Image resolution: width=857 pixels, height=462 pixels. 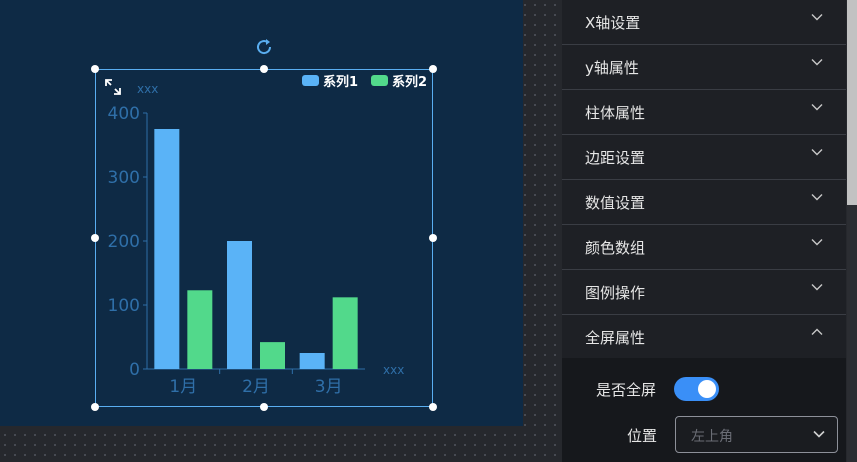 What do you see at coordinates (704, 410) in the screenshot?
I see `fullscreen-settings: 是否全屏 位置 左上角` at bounding box center [704, 410].